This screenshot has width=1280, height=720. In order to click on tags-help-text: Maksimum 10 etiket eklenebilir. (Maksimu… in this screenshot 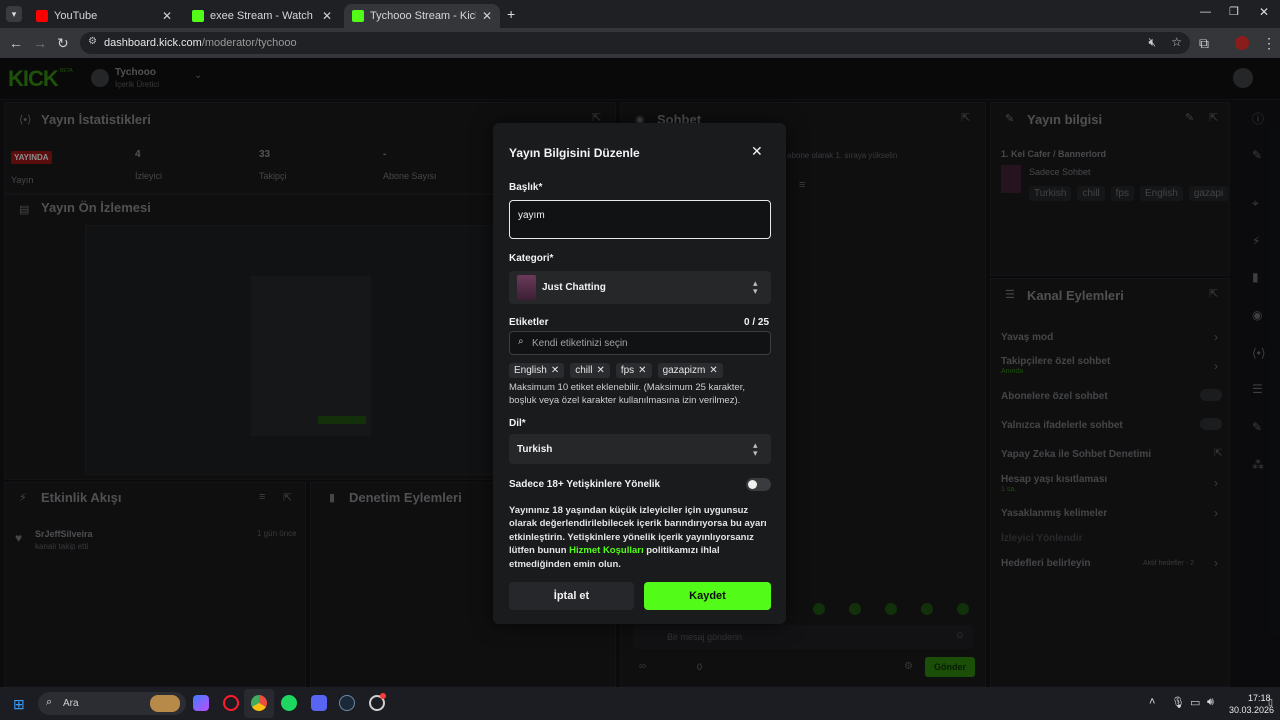, I will do `click(627, 394)`.